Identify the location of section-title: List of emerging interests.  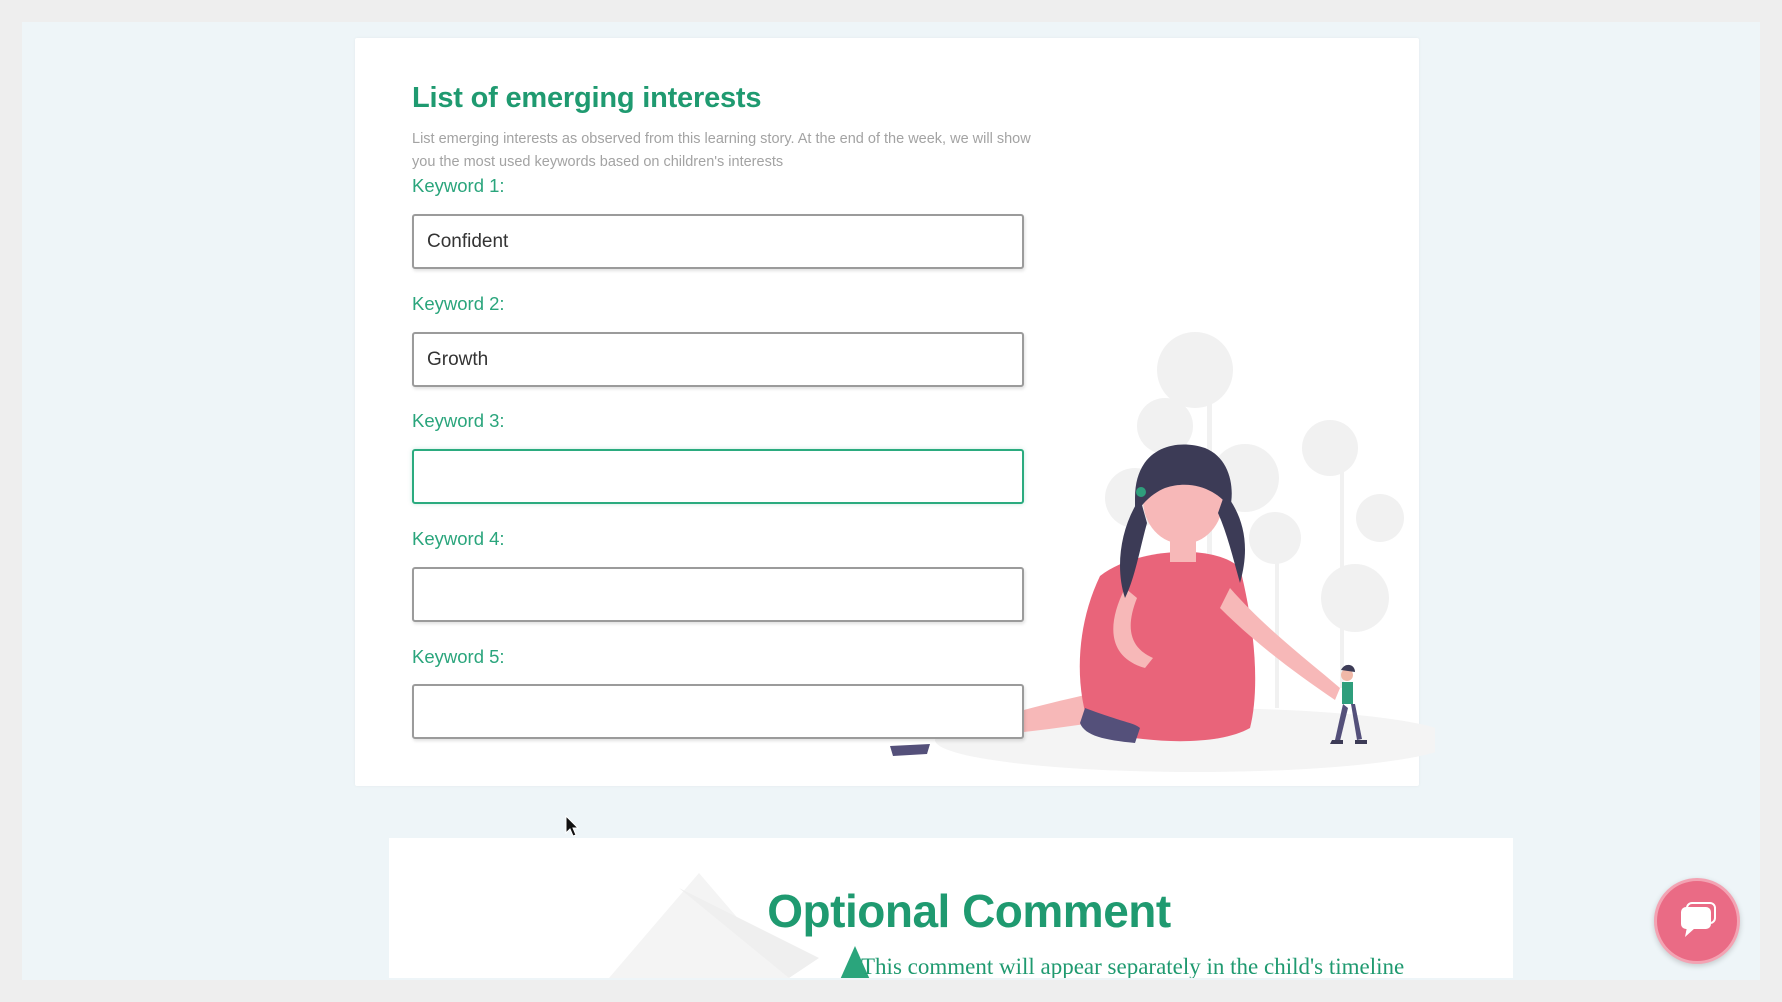
(587, 98).